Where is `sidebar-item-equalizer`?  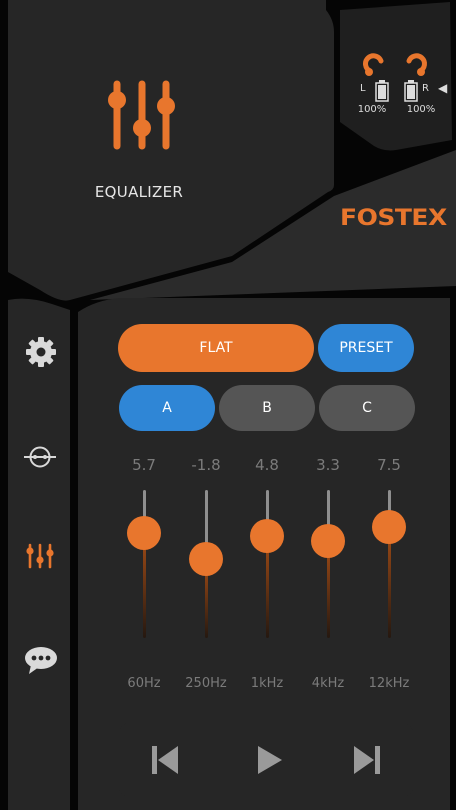
sidebar-item-equalizer is located at coordinates (40, 556).